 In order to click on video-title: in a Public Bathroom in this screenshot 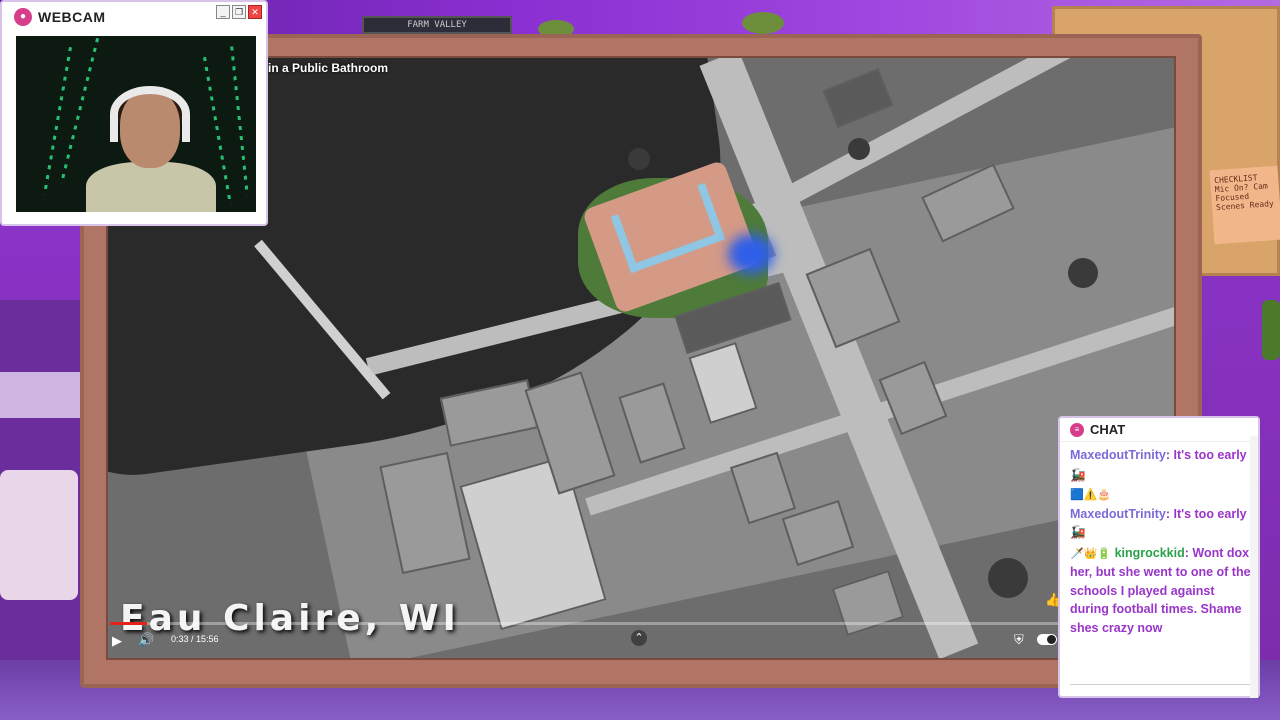, I will do `click(328, 68)`.